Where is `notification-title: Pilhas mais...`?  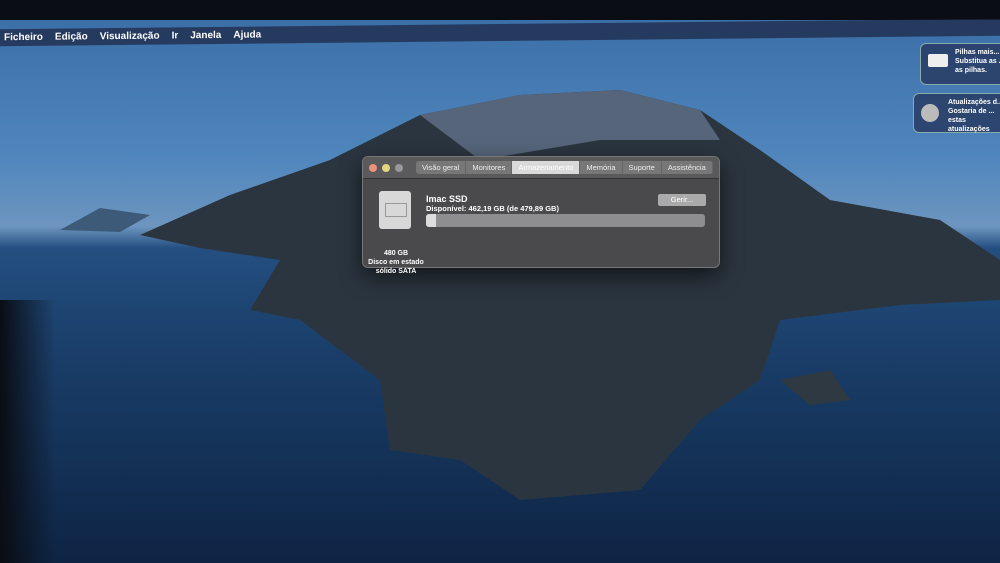 notification-title: Pilhas mais... is located at coordinates (977, 52).